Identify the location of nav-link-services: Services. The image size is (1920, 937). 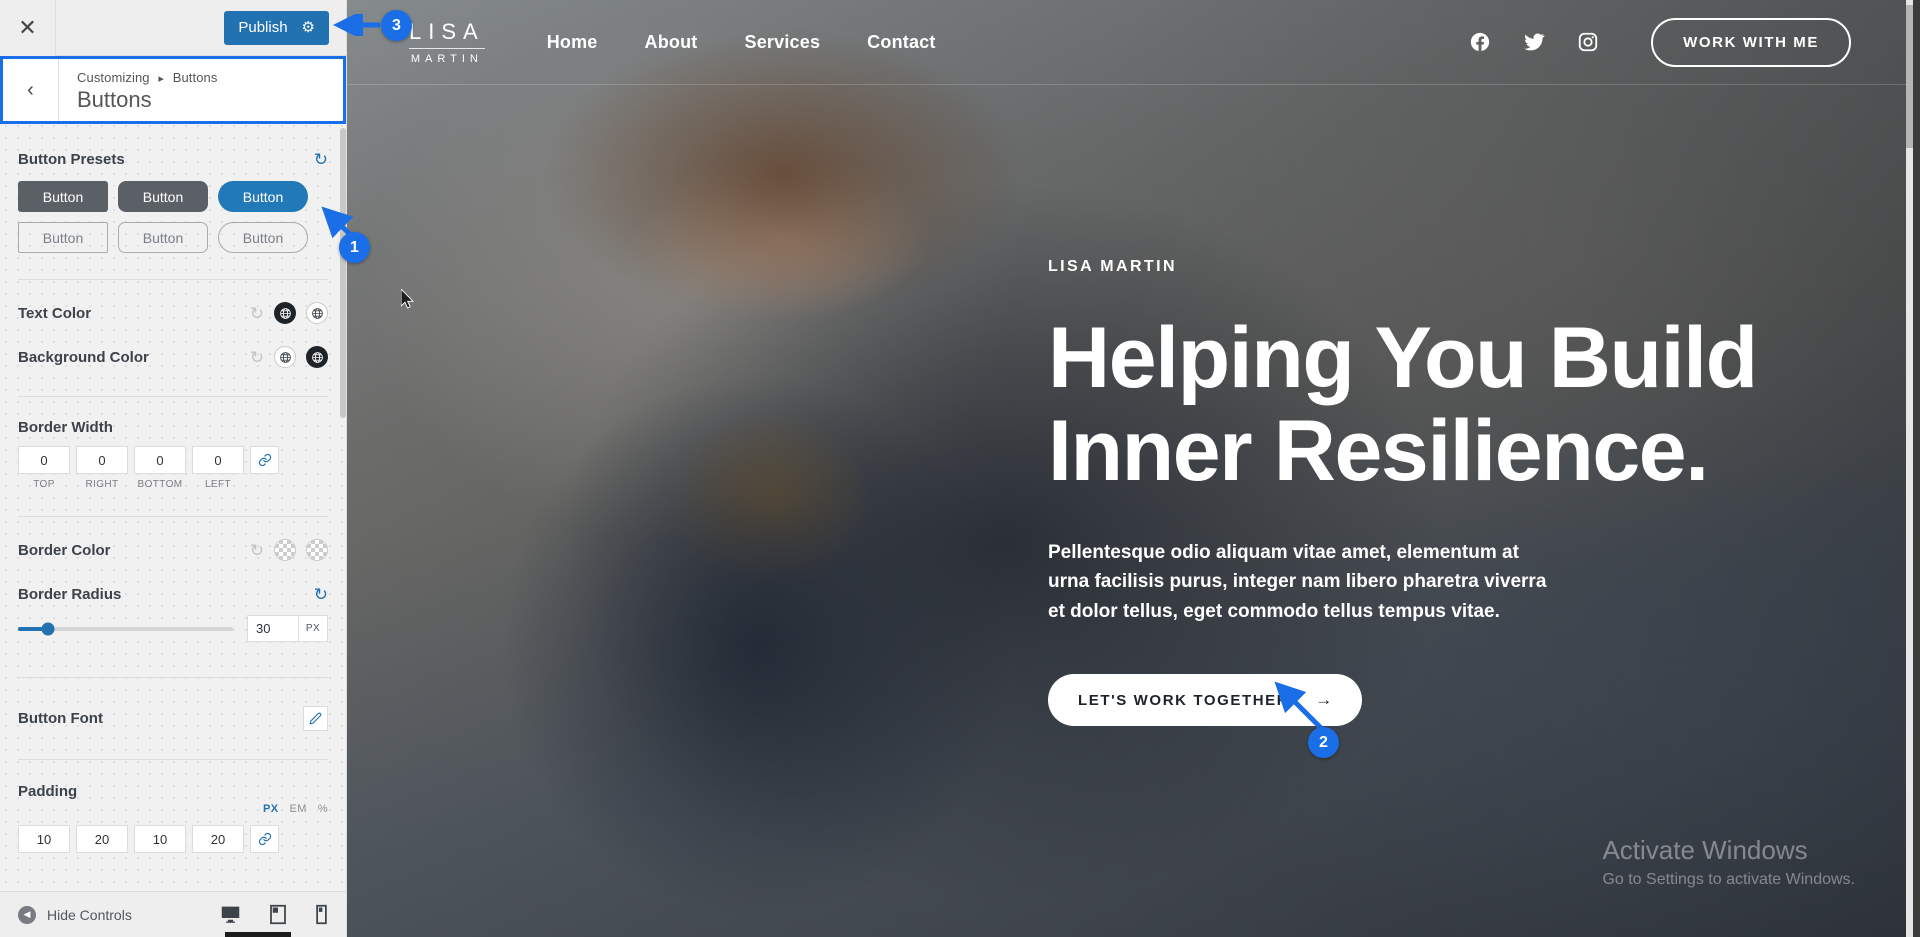
(783, 42).